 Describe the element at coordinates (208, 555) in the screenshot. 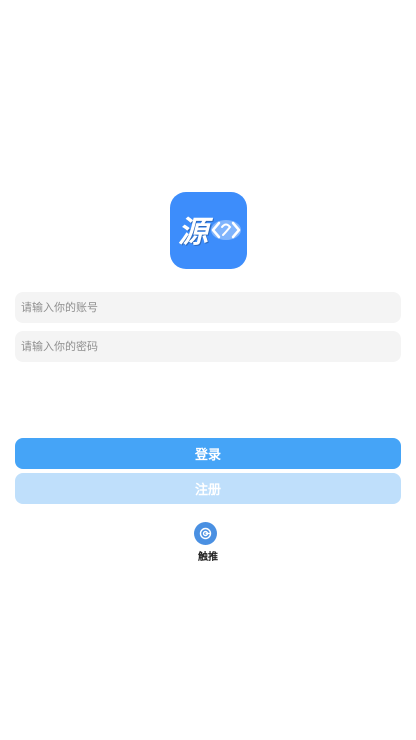

I see `touch-push-label: 触推` at that location.